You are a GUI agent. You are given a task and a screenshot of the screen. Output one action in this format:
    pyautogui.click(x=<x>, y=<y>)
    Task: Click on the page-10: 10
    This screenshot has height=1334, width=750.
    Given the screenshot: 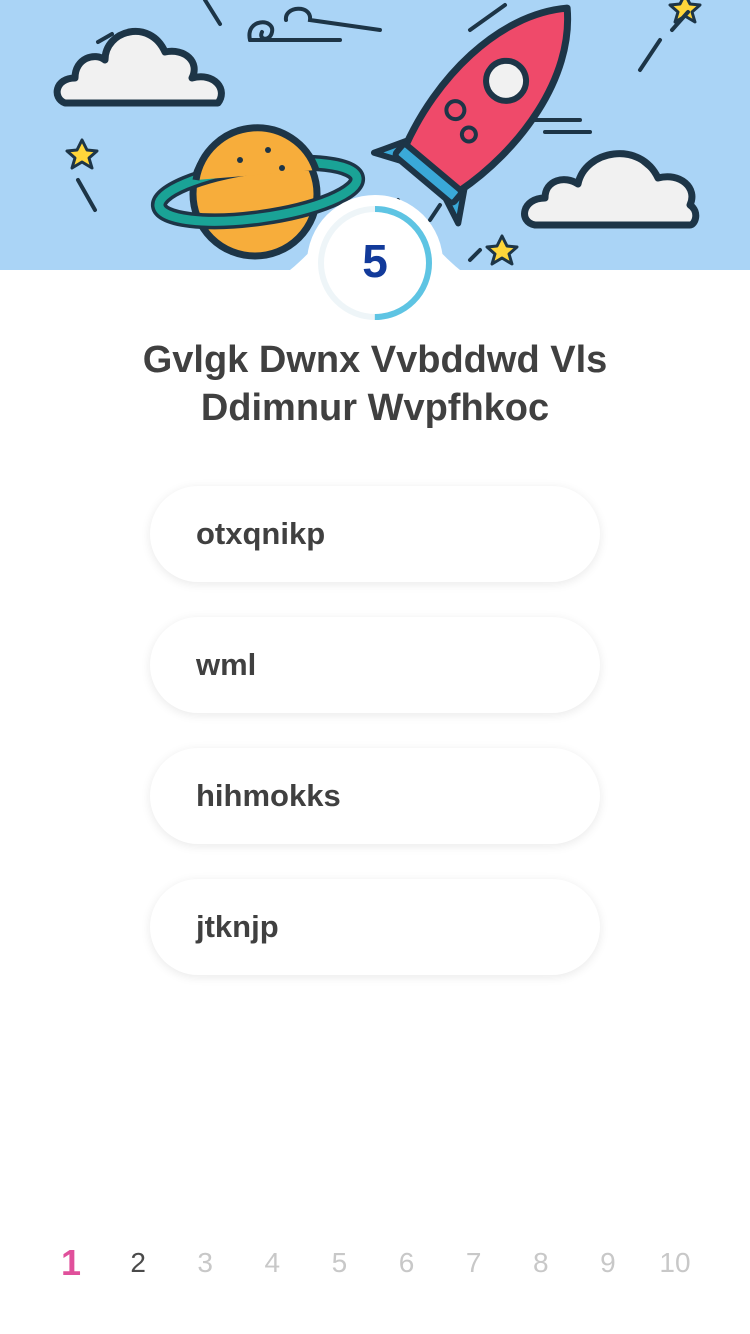 What is the action you would take?
    pyautogui.click(x=675, y=1263)
    